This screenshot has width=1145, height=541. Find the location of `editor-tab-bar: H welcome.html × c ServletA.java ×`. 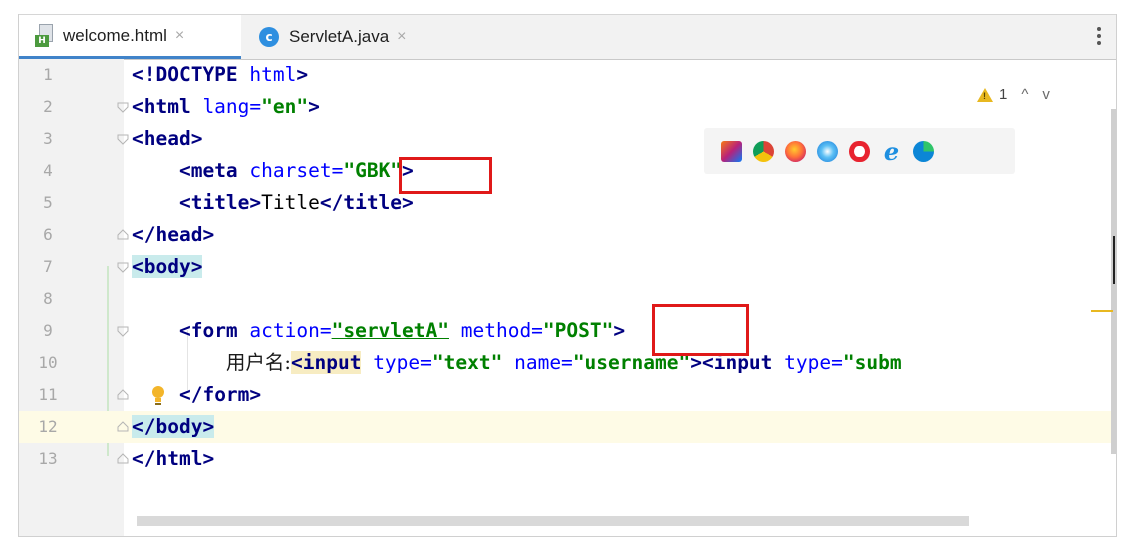

editor-tab-bar: H welcome.html × c ServletA.java × is located at coordinates (567, 37).